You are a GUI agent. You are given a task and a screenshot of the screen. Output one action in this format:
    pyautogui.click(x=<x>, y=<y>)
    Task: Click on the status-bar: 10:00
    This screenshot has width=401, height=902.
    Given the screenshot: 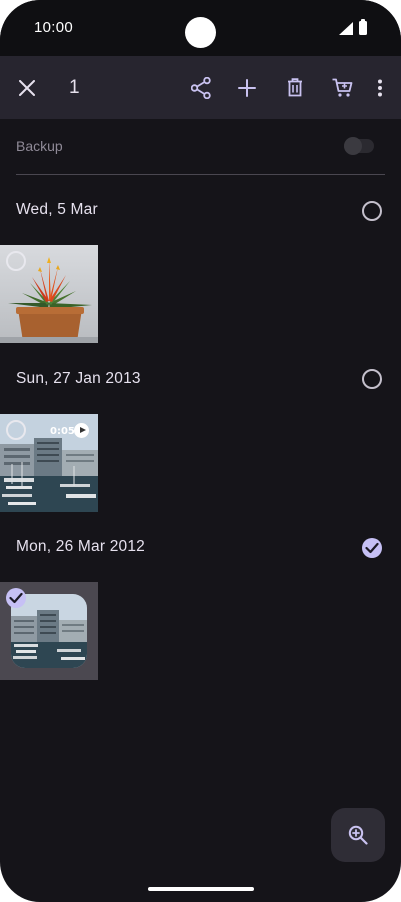 What is the action you would take?
    pyautogui.click(x=200, y=28)
    